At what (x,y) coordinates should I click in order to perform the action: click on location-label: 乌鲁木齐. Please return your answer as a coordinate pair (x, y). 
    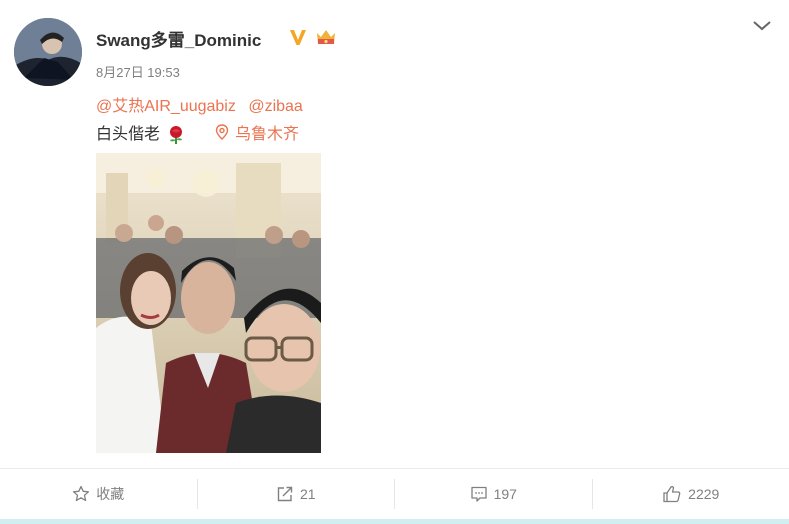
    Looking at the image, I should click on (267, 134).